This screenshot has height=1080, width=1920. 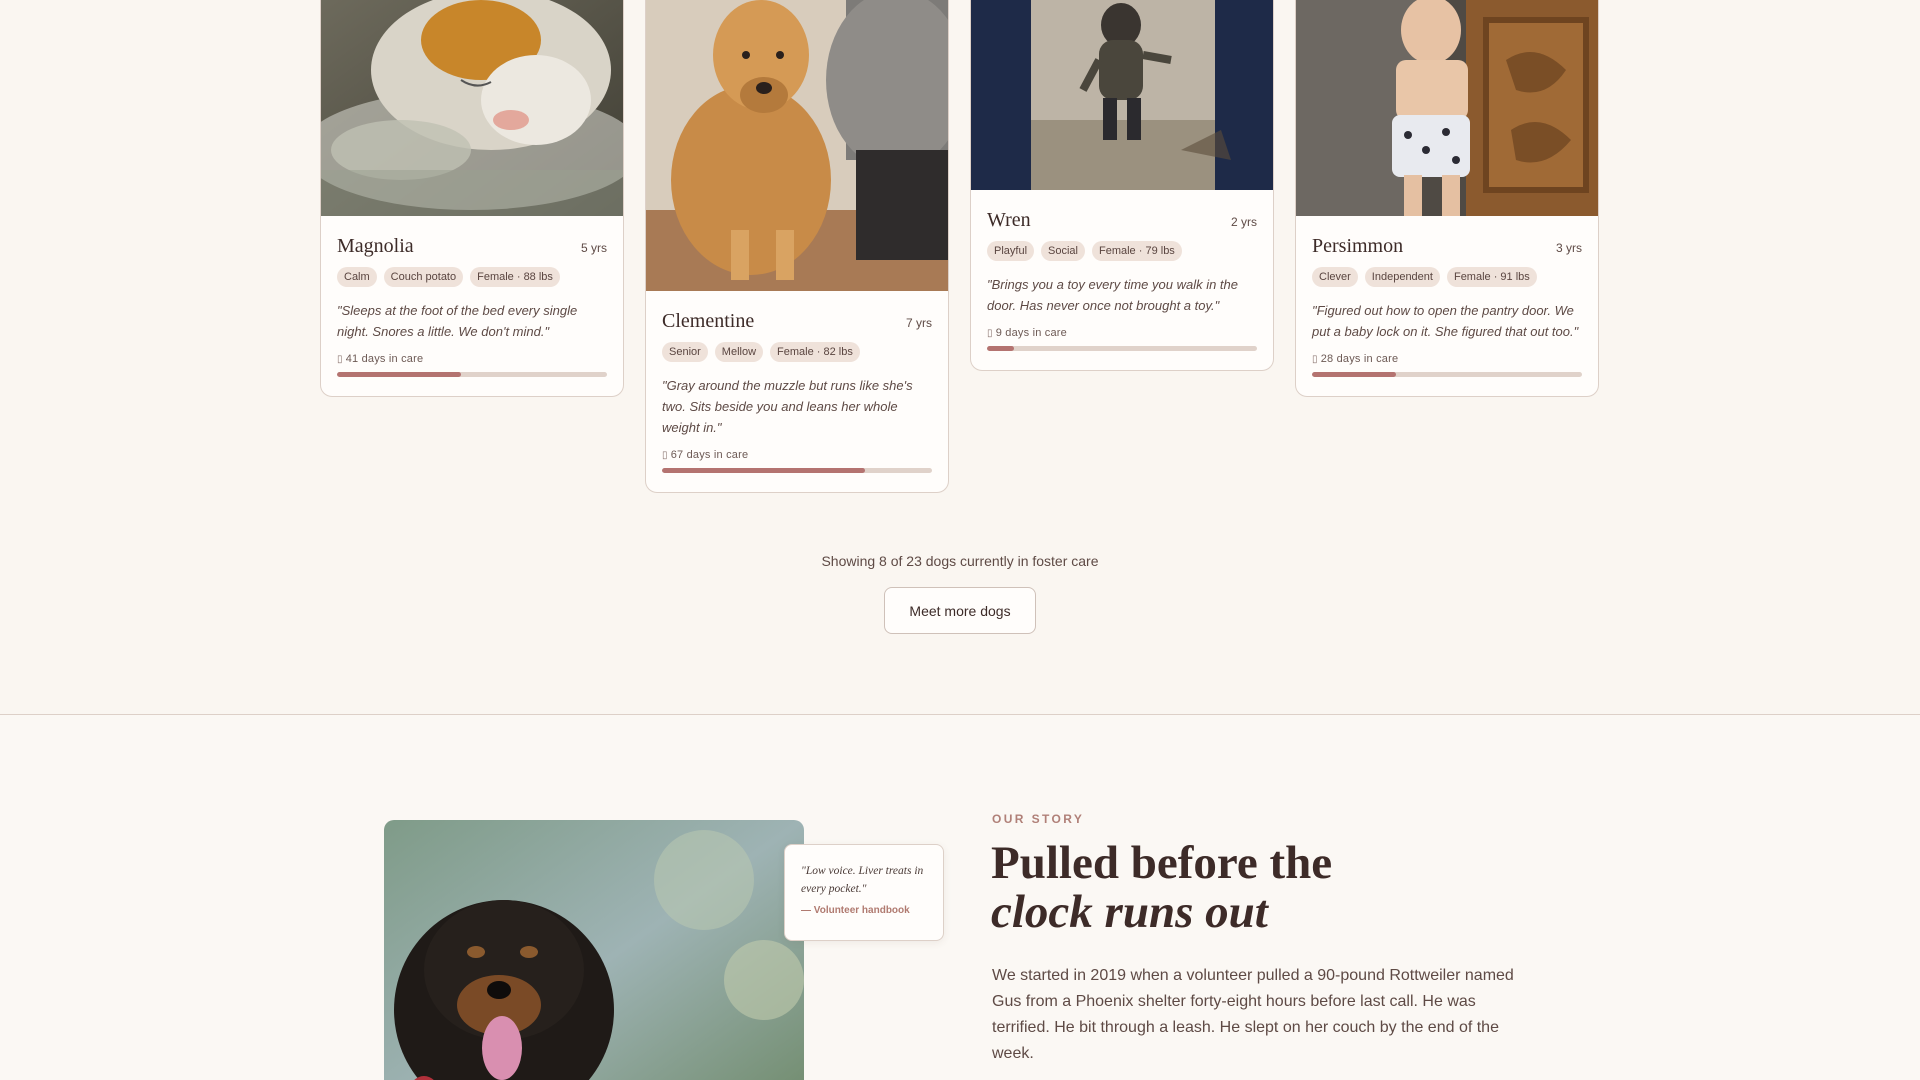 I want to click on dog-name: Clementine, so click(x=708, y=321).